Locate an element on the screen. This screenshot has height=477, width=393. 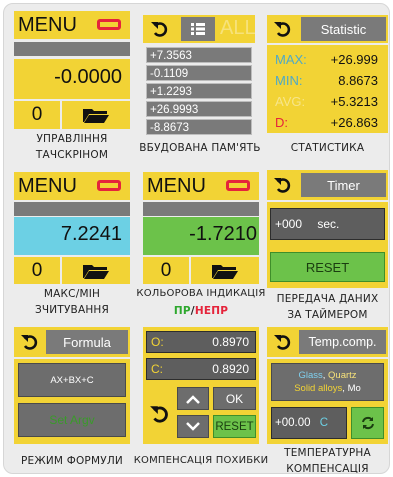
panel-timer: Timer +000 sec. RESET is located at coordinates (327, 229).